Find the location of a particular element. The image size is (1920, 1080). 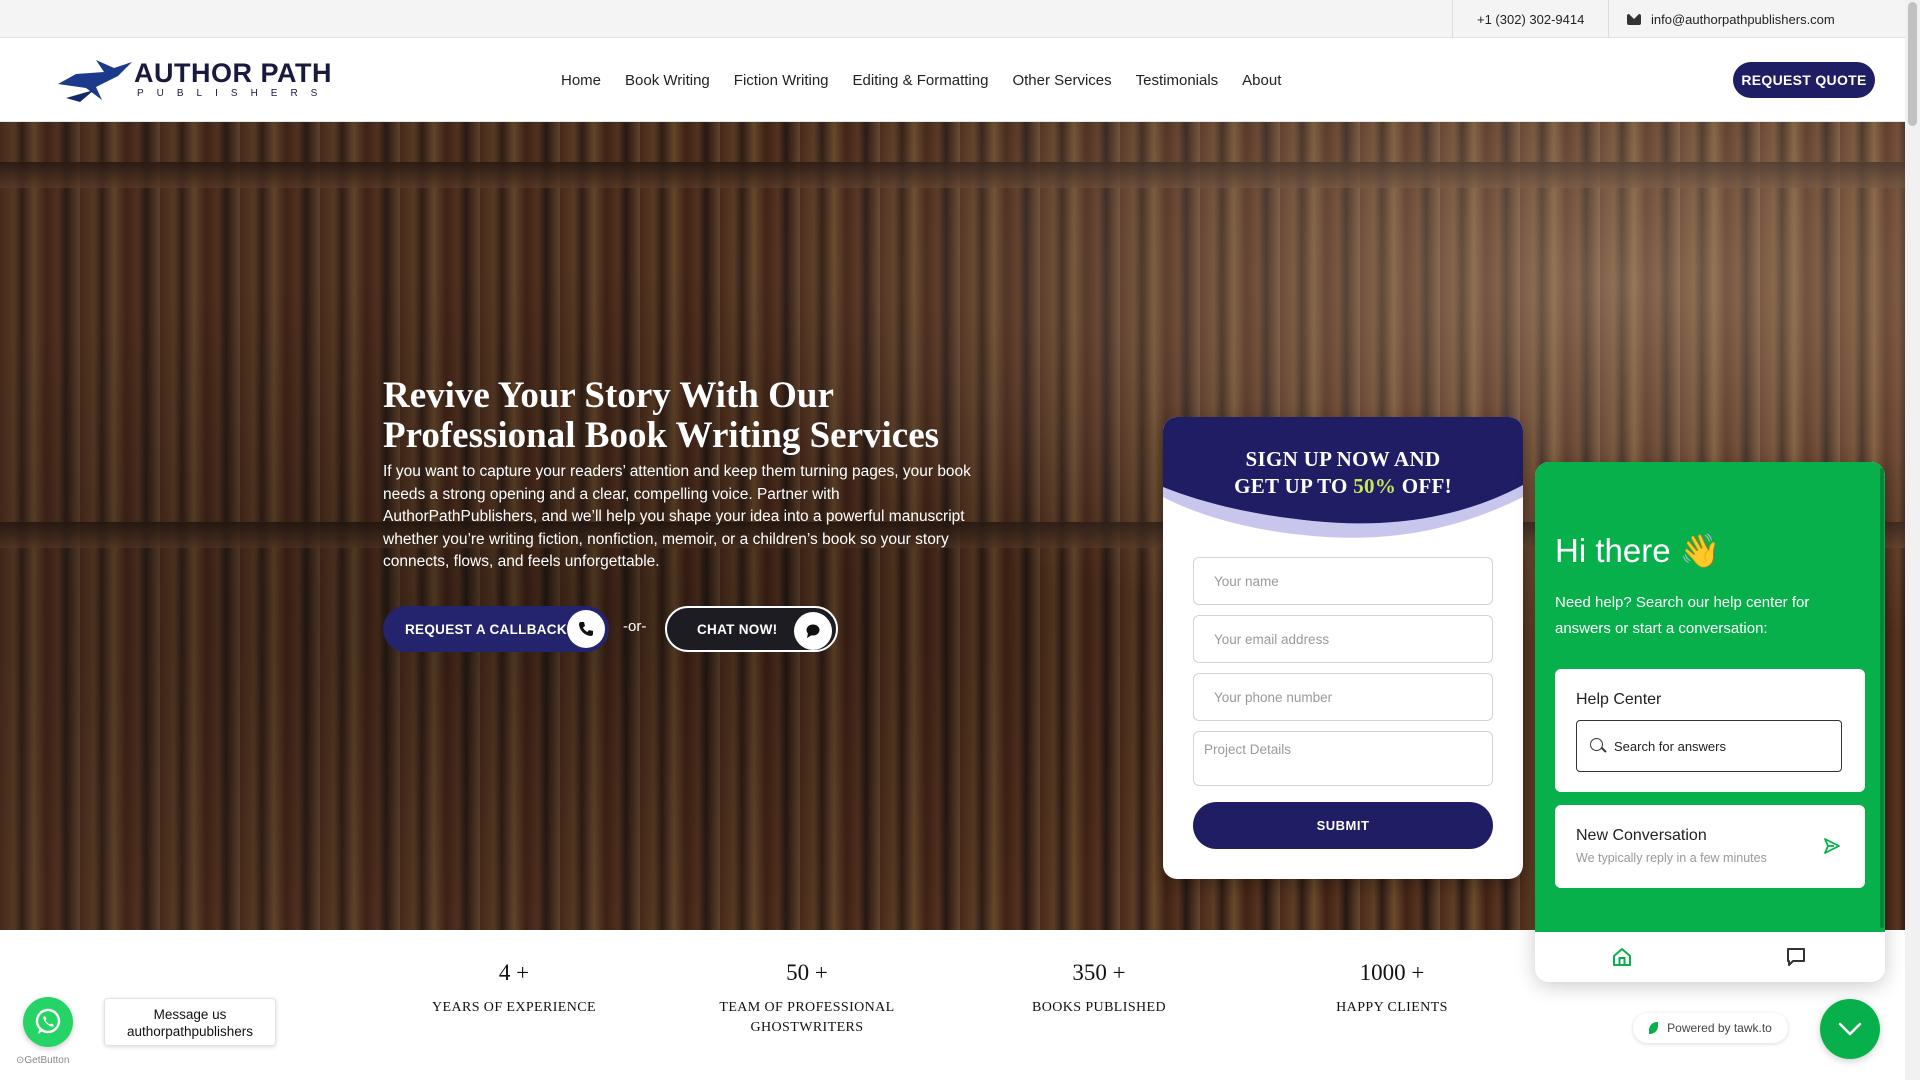

signup-title-line2: GET UP TO 50% OFF! is located at coordinates (1343, 486).